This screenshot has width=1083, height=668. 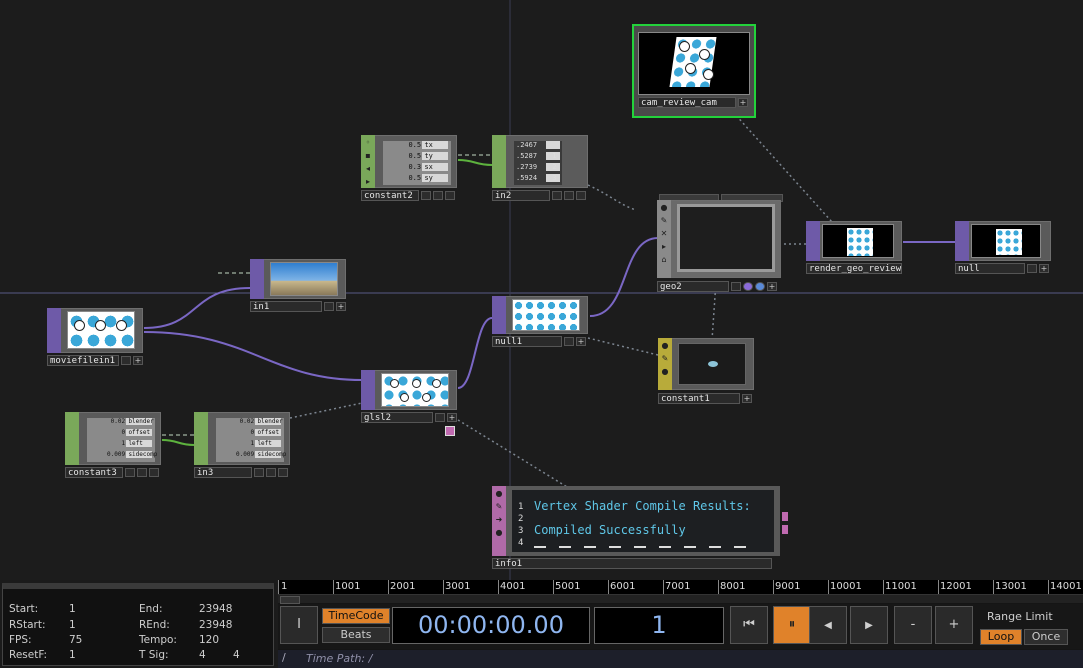 What do you see at coordinates (855, 248) in the screenshot?
I see `node-render-geo-review: render_geo_review` at bounding box center [855, 248].